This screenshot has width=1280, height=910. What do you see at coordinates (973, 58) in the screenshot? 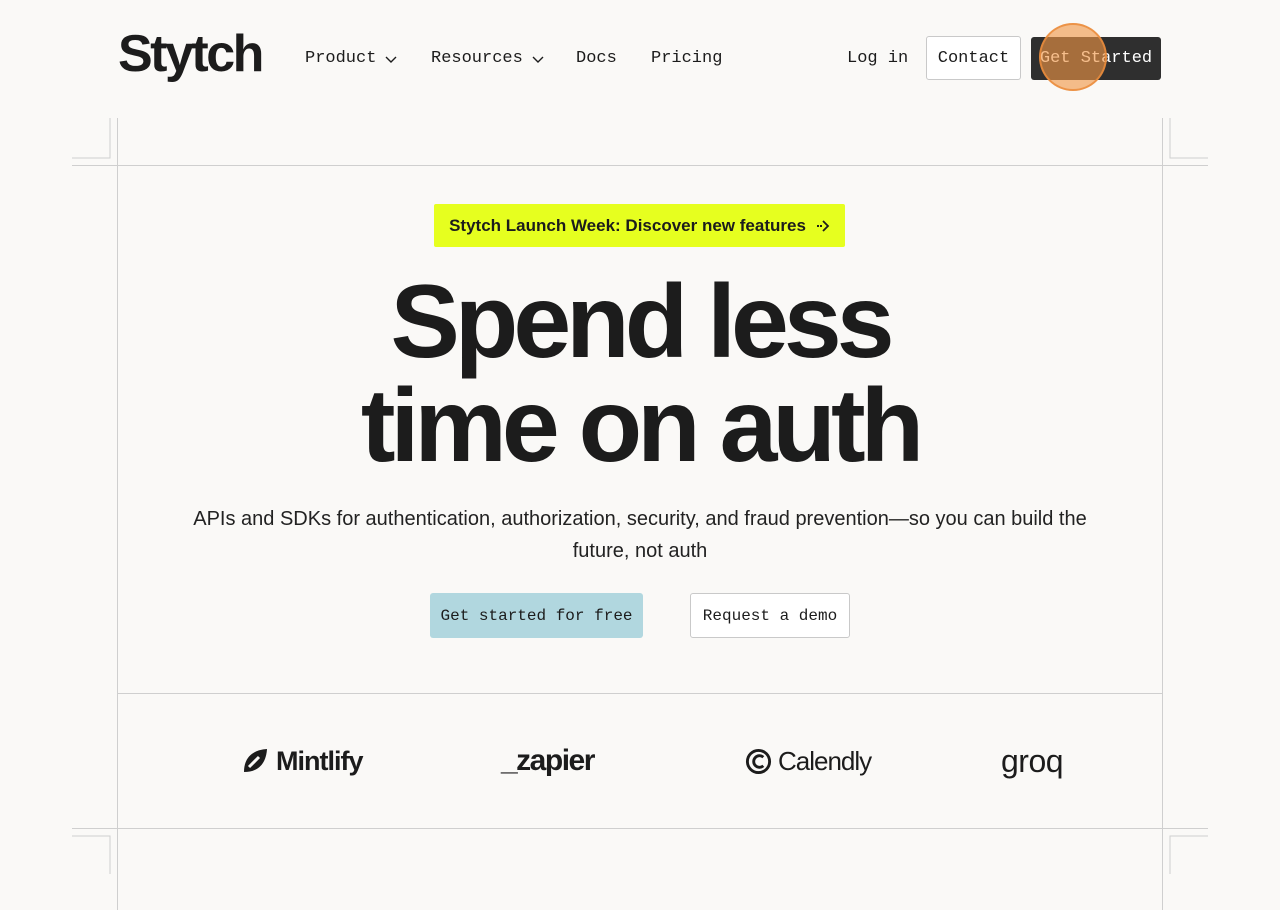
I see `contact-button: Contact` at bounding box center [973, 58].